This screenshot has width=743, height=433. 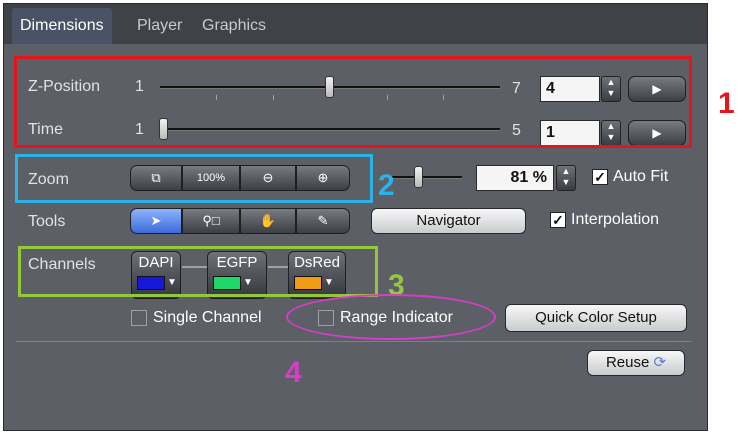 I want to click on interpolation-label: Interpolation, so click(x=615, y=219).